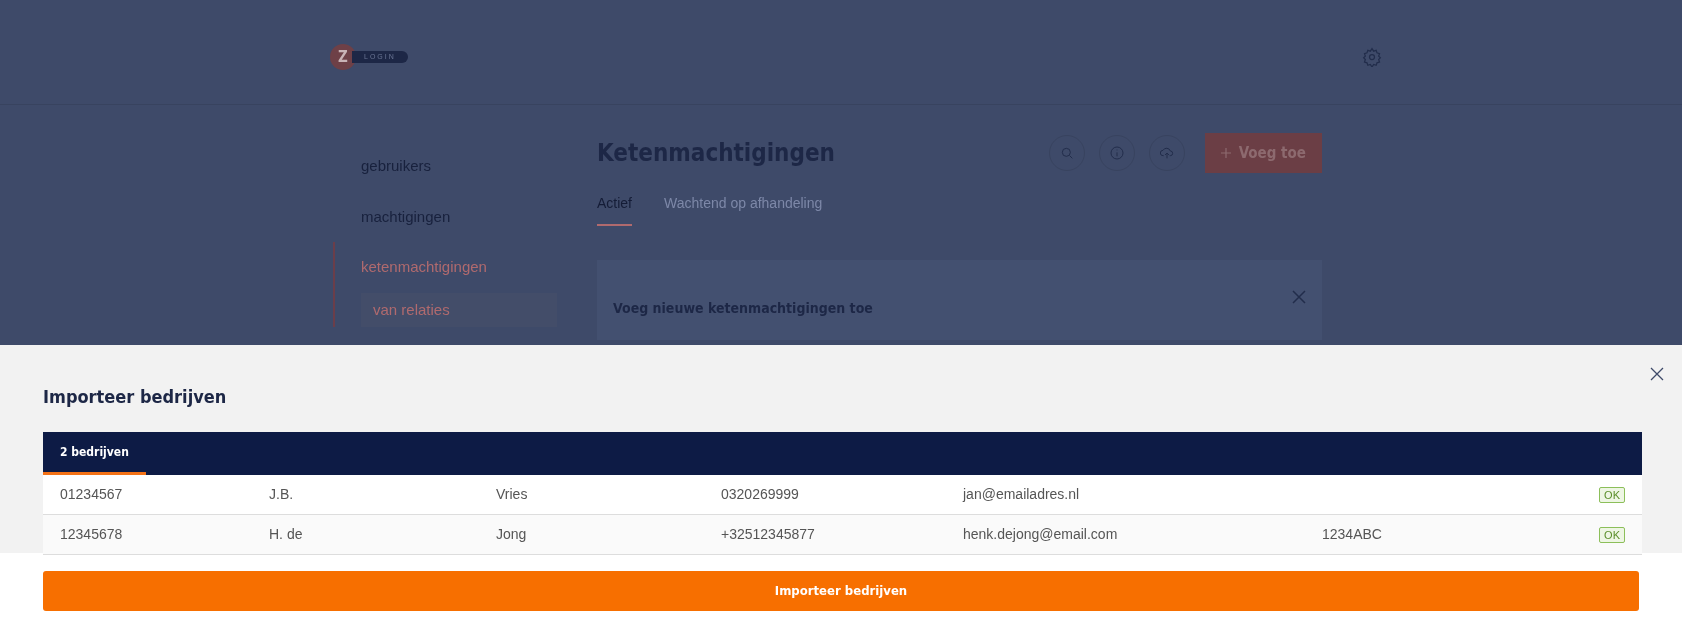  I want to click on table-cell-text: H. de, so click(286, 534).